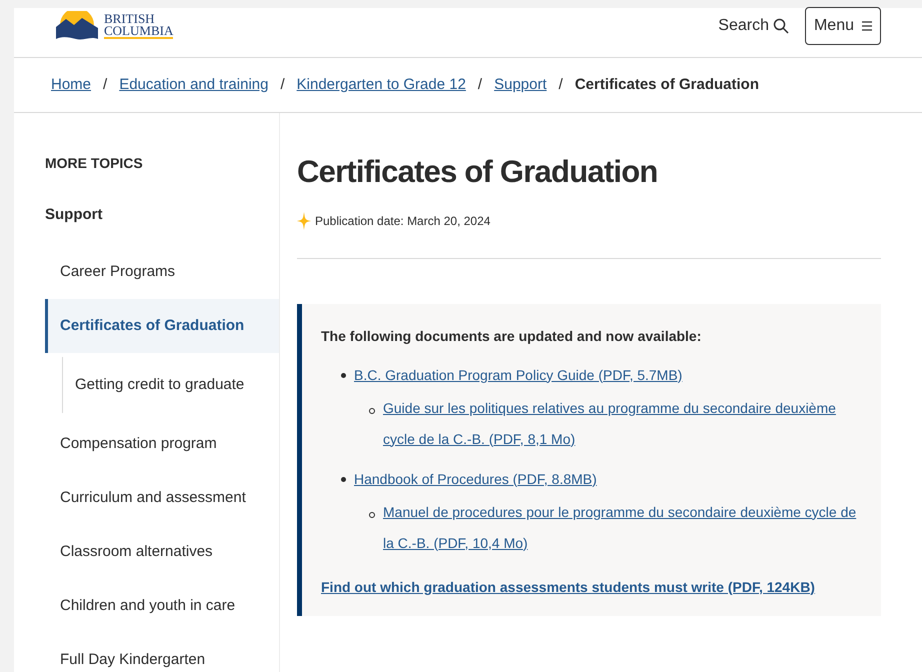 The image size is (922, 672). Describe the element at coordinates (626, 423) in the screenshot. I see `document-link: Guide sur les politiques relatives au programme du secondaire deuxième cycle de la C.-B. (PDF, 8,1 Mo)` at that location.